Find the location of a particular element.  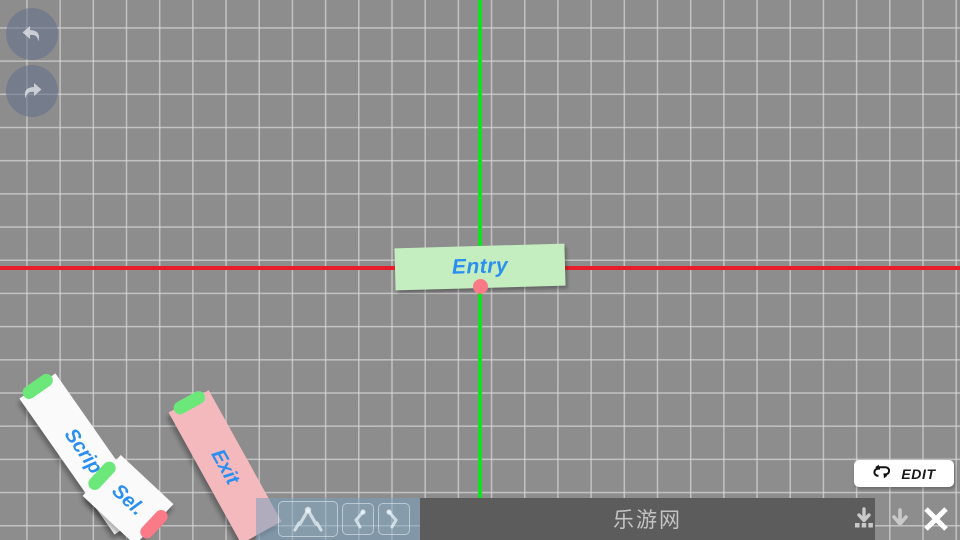

undo-arrow-icon is located at coordinates (32, 34).